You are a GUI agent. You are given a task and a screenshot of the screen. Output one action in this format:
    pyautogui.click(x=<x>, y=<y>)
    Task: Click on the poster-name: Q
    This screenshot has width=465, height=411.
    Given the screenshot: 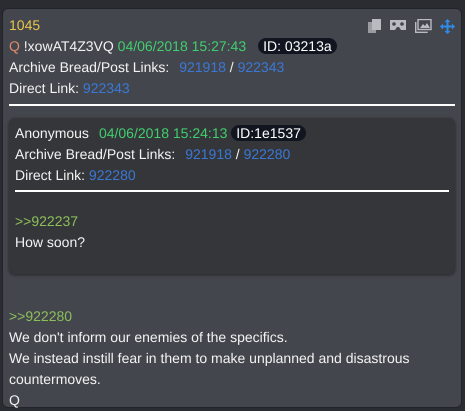 What is the action you would take?
    pyautogui.click(x=14, y=46)
    